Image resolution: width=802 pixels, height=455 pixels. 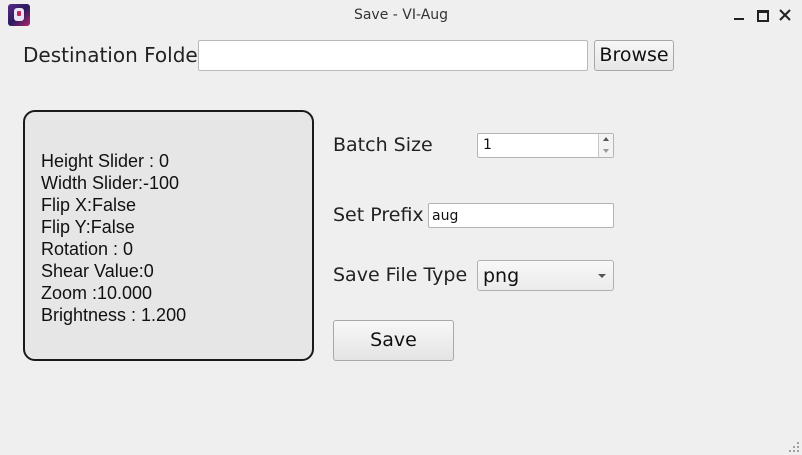 I want to click on title-bar: Save - VI-Aug, so click(x=401, y=15).